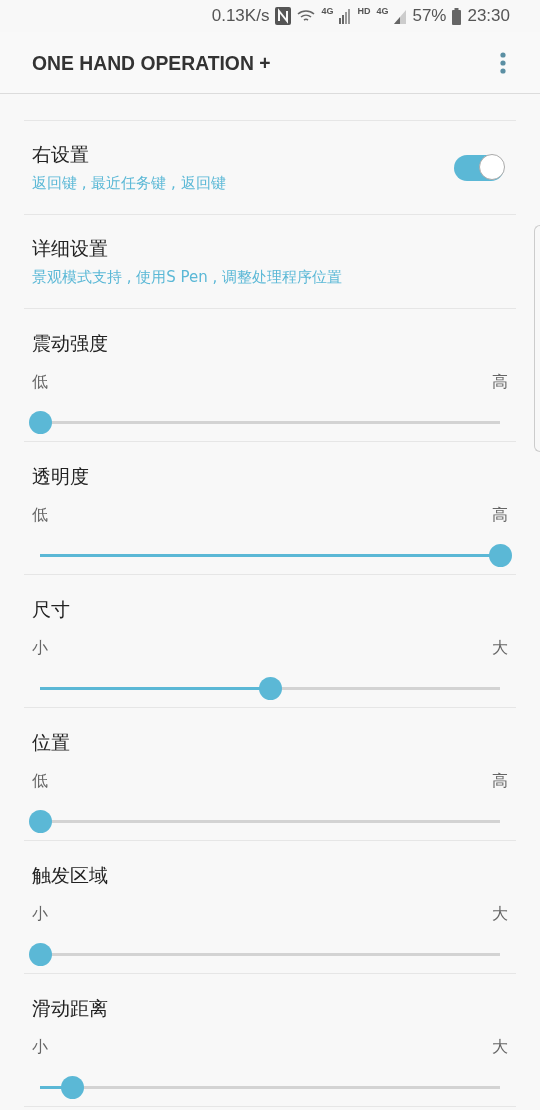 Image resolution: width=540 pixels, height=1110 pixels. What do you see at coordinates (240, 16) in the screenshot?
I see `network-speed: 0.13K/s` at bounding box center [240, 16].